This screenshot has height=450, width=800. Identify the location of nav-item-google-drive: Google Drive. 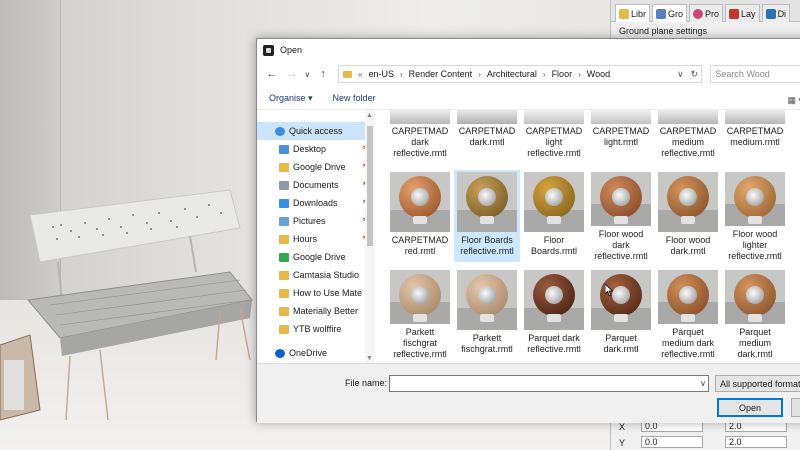
(316, 257).